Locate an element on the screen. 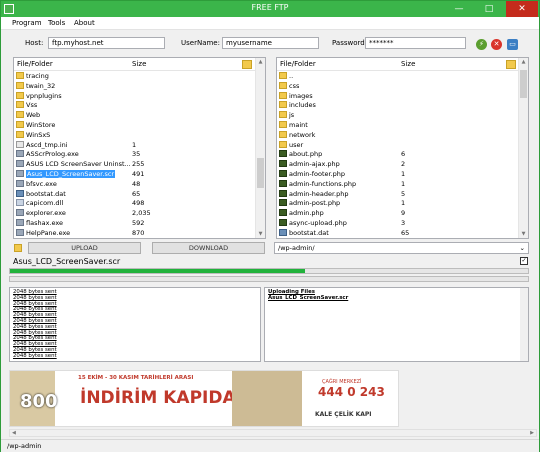 The height and width of the screenshot is (452, 540). file-row: user is located at coordinates (397, 145).